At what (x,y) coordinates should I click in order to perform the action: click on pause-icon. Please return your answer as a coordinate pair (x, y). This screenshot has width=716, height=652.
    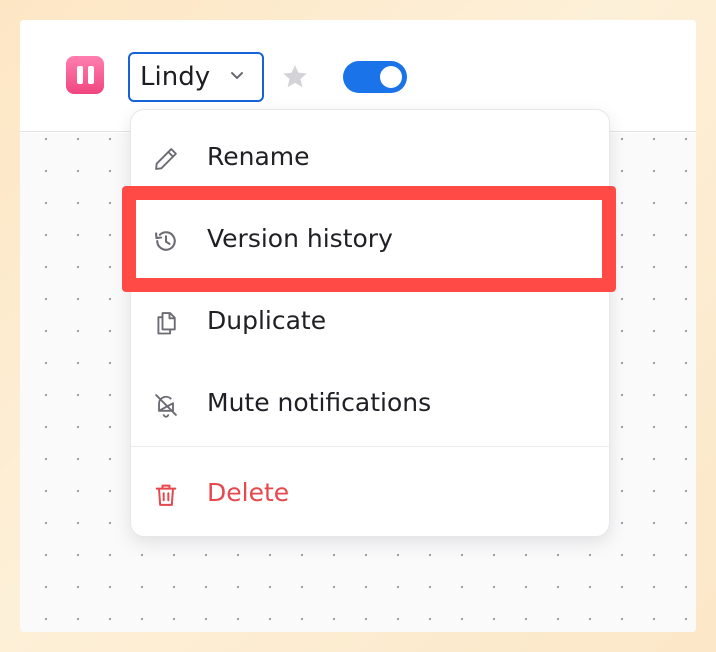
    Looking at the image, I should click on (85, 75).